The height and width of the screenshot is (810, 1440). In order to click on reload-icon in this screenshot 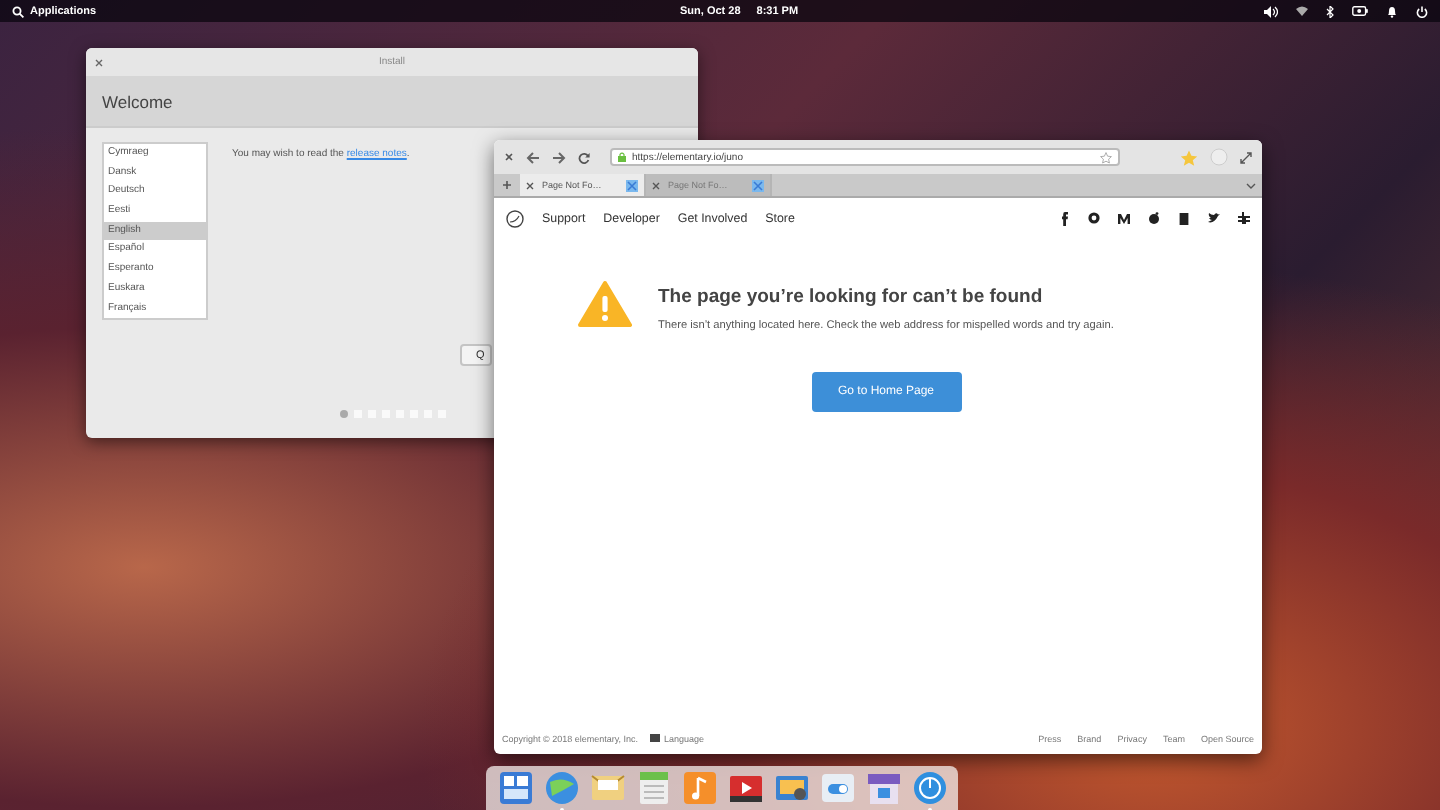, I will do `click(584, 157)`.